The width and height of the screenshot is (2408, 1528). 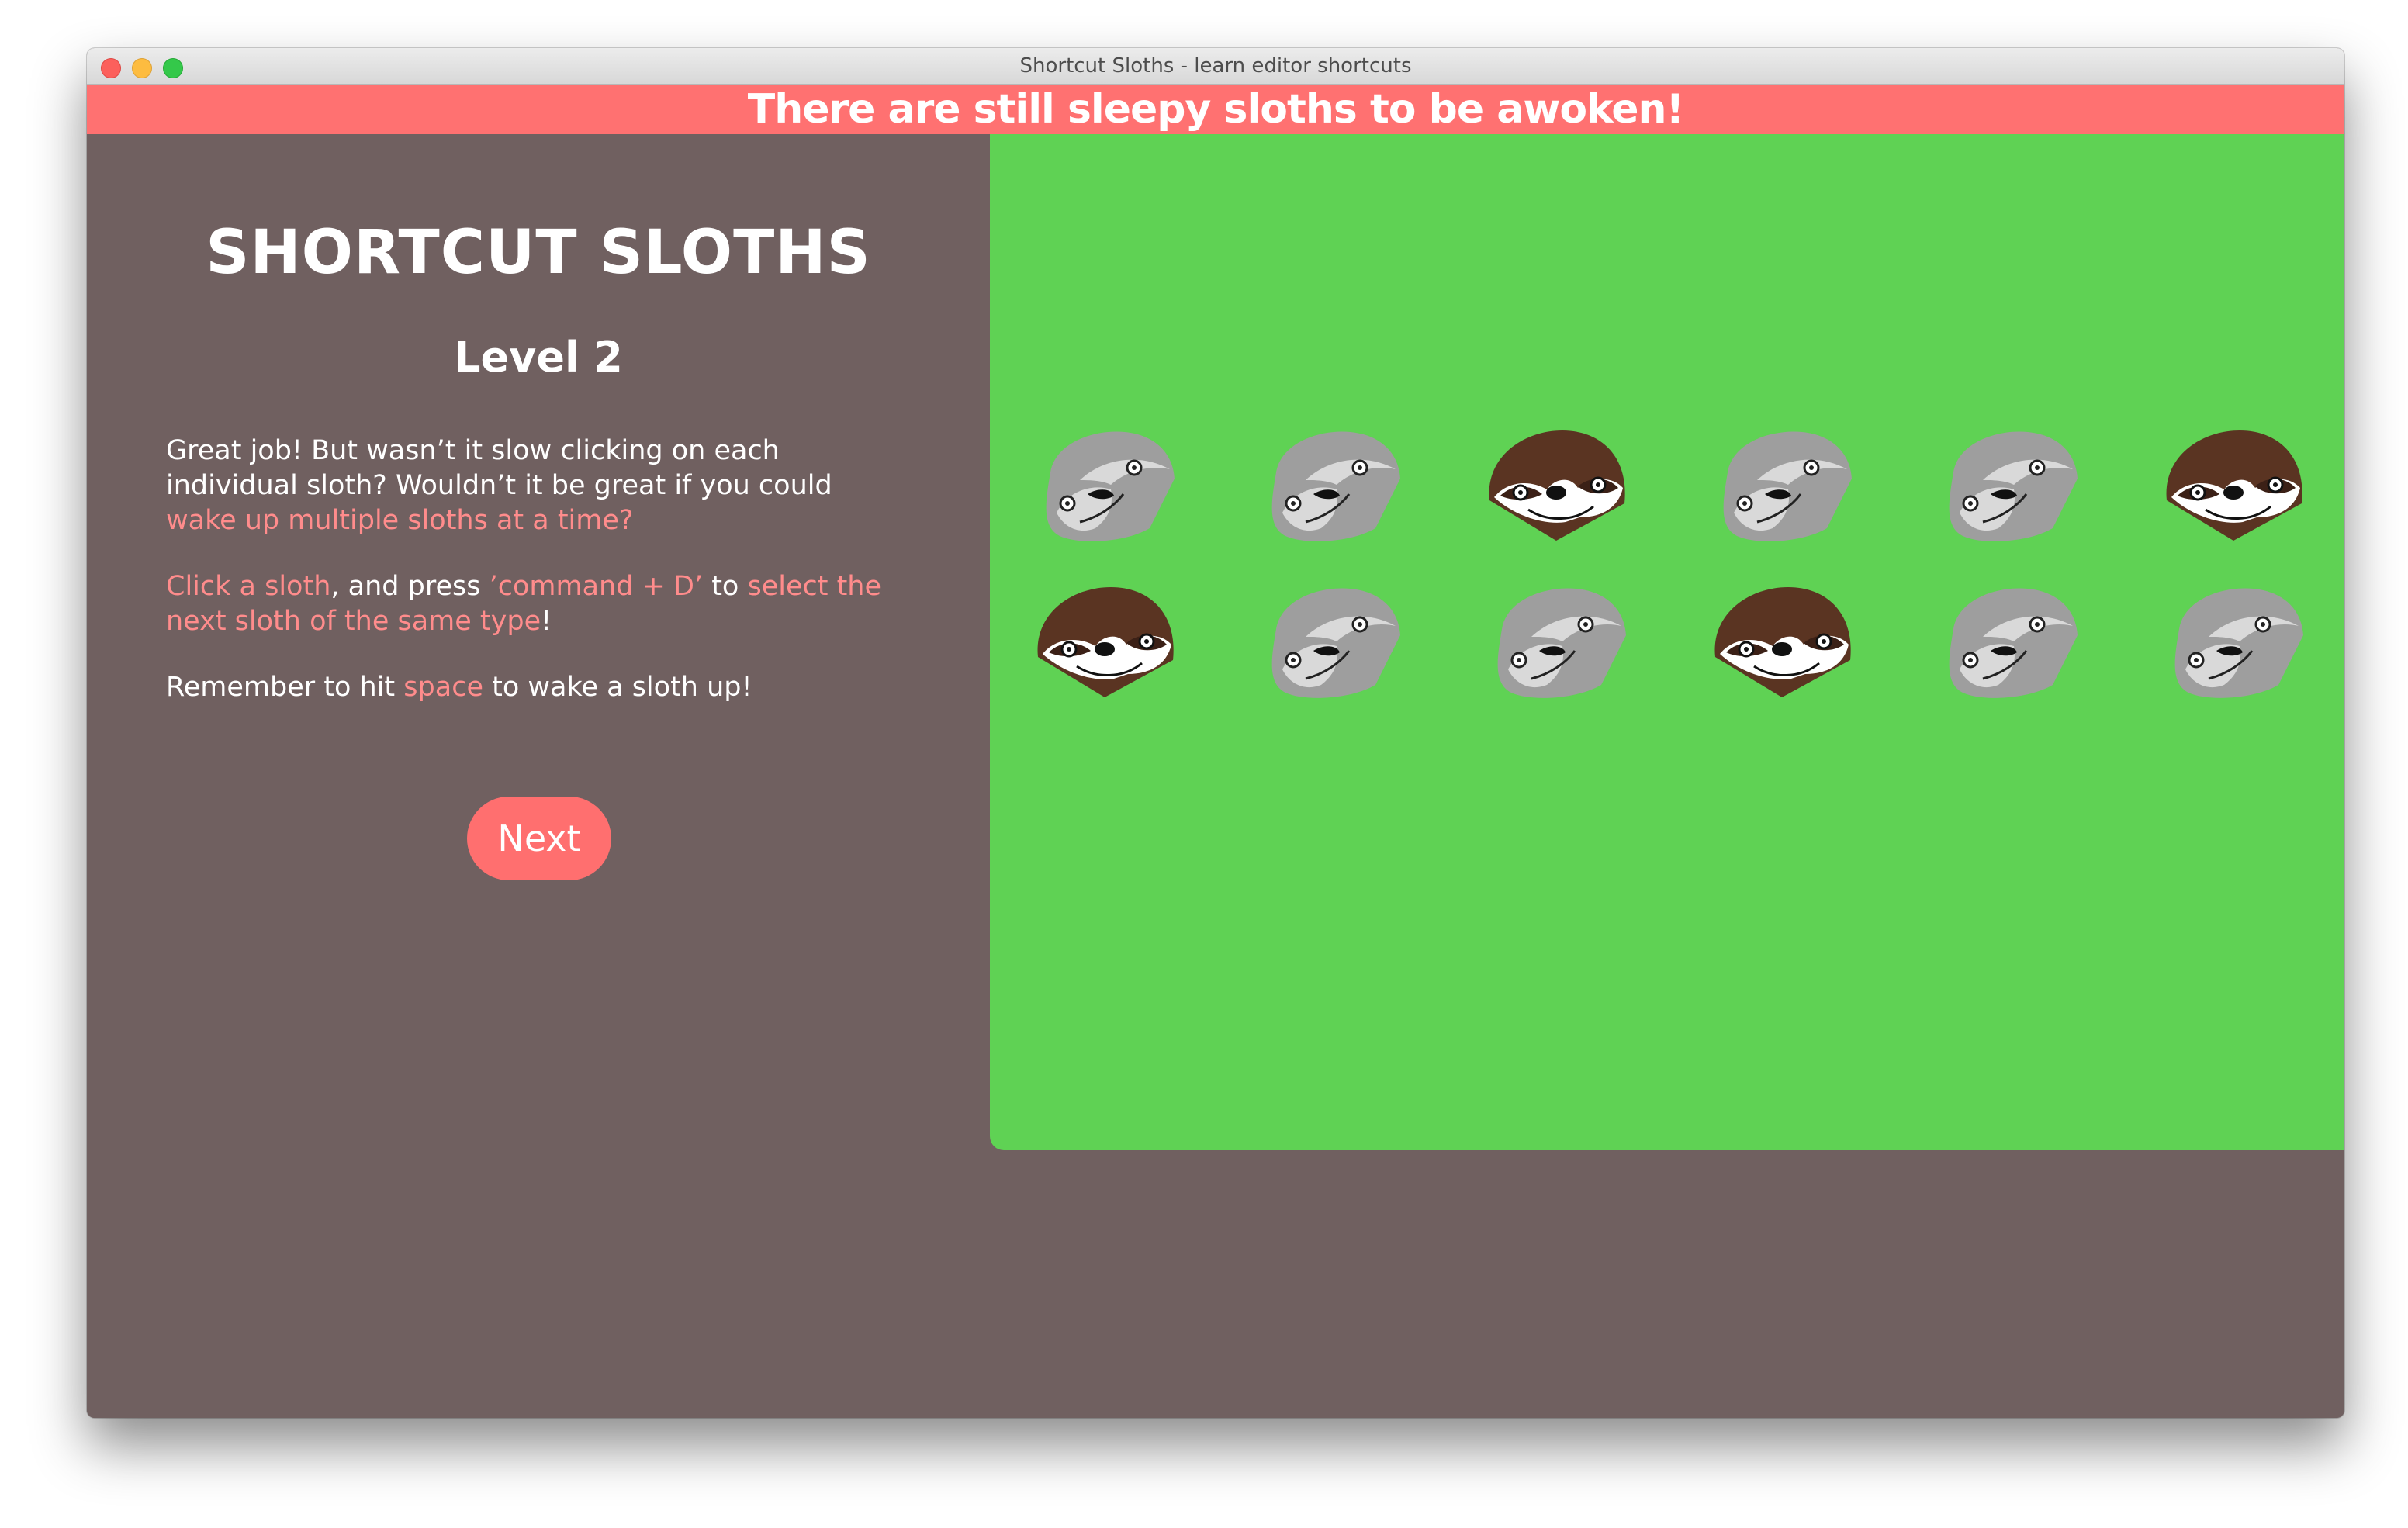 What do you see at coordinates (538, 357) in the screenshot?
I see `level-title: Level 2` at bounding box center [538, 357].